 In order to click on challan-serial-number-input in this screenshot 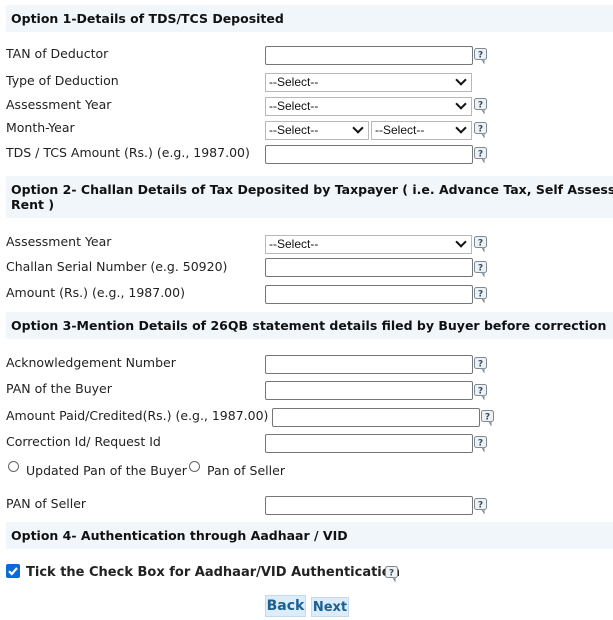, I will do `click(369, 267)`.